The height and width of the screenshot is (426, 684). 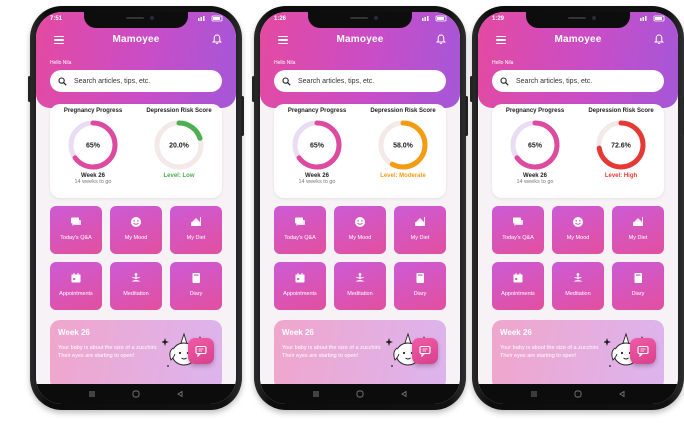 What do you see at coordinates (93, 182) in the screenshot?
I see `weeks-to-go: 14 weeks to go` at bounding box center [93, 182].